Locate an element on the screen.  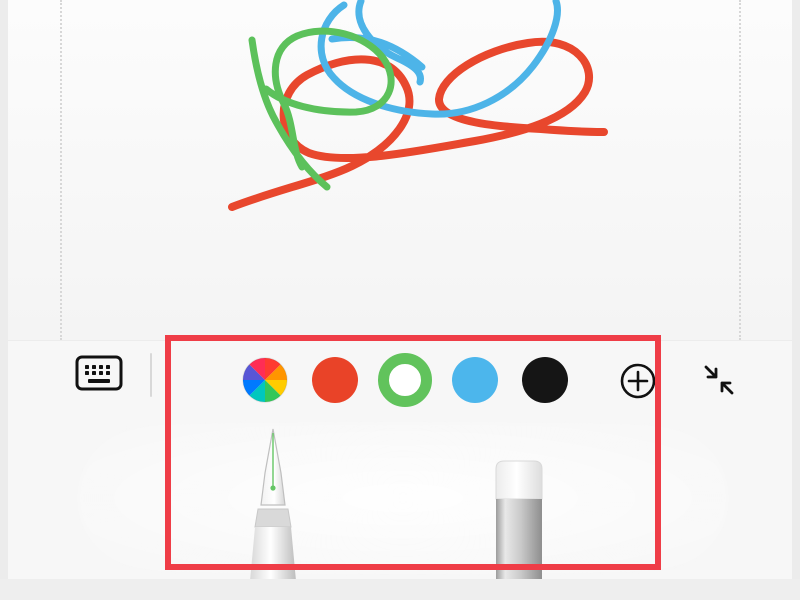
keyboard-icon is located at coordinates (99, 373).